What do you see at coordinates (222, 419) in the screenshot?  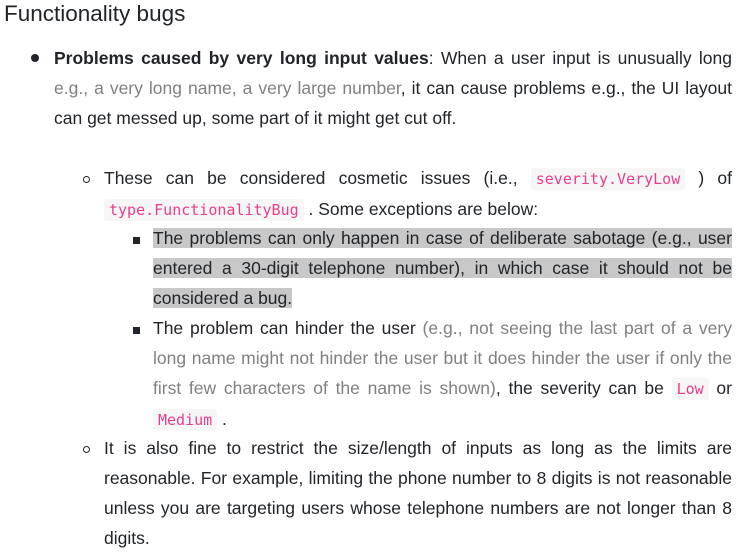 I see `exception-text-4: .` at bounding box center [222, 419].